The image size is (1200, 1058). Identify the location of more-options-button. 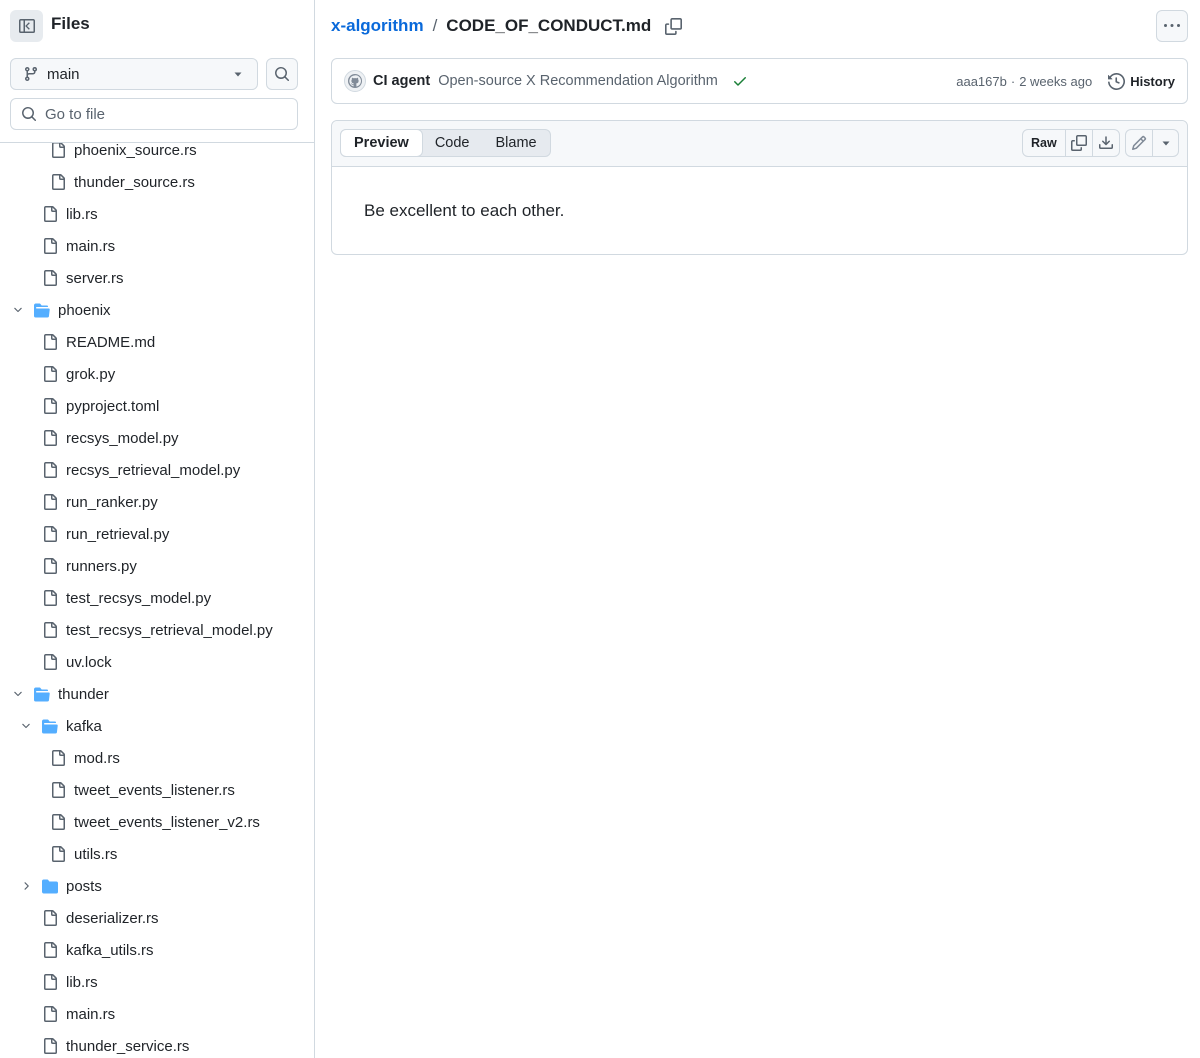
(1172, 26).